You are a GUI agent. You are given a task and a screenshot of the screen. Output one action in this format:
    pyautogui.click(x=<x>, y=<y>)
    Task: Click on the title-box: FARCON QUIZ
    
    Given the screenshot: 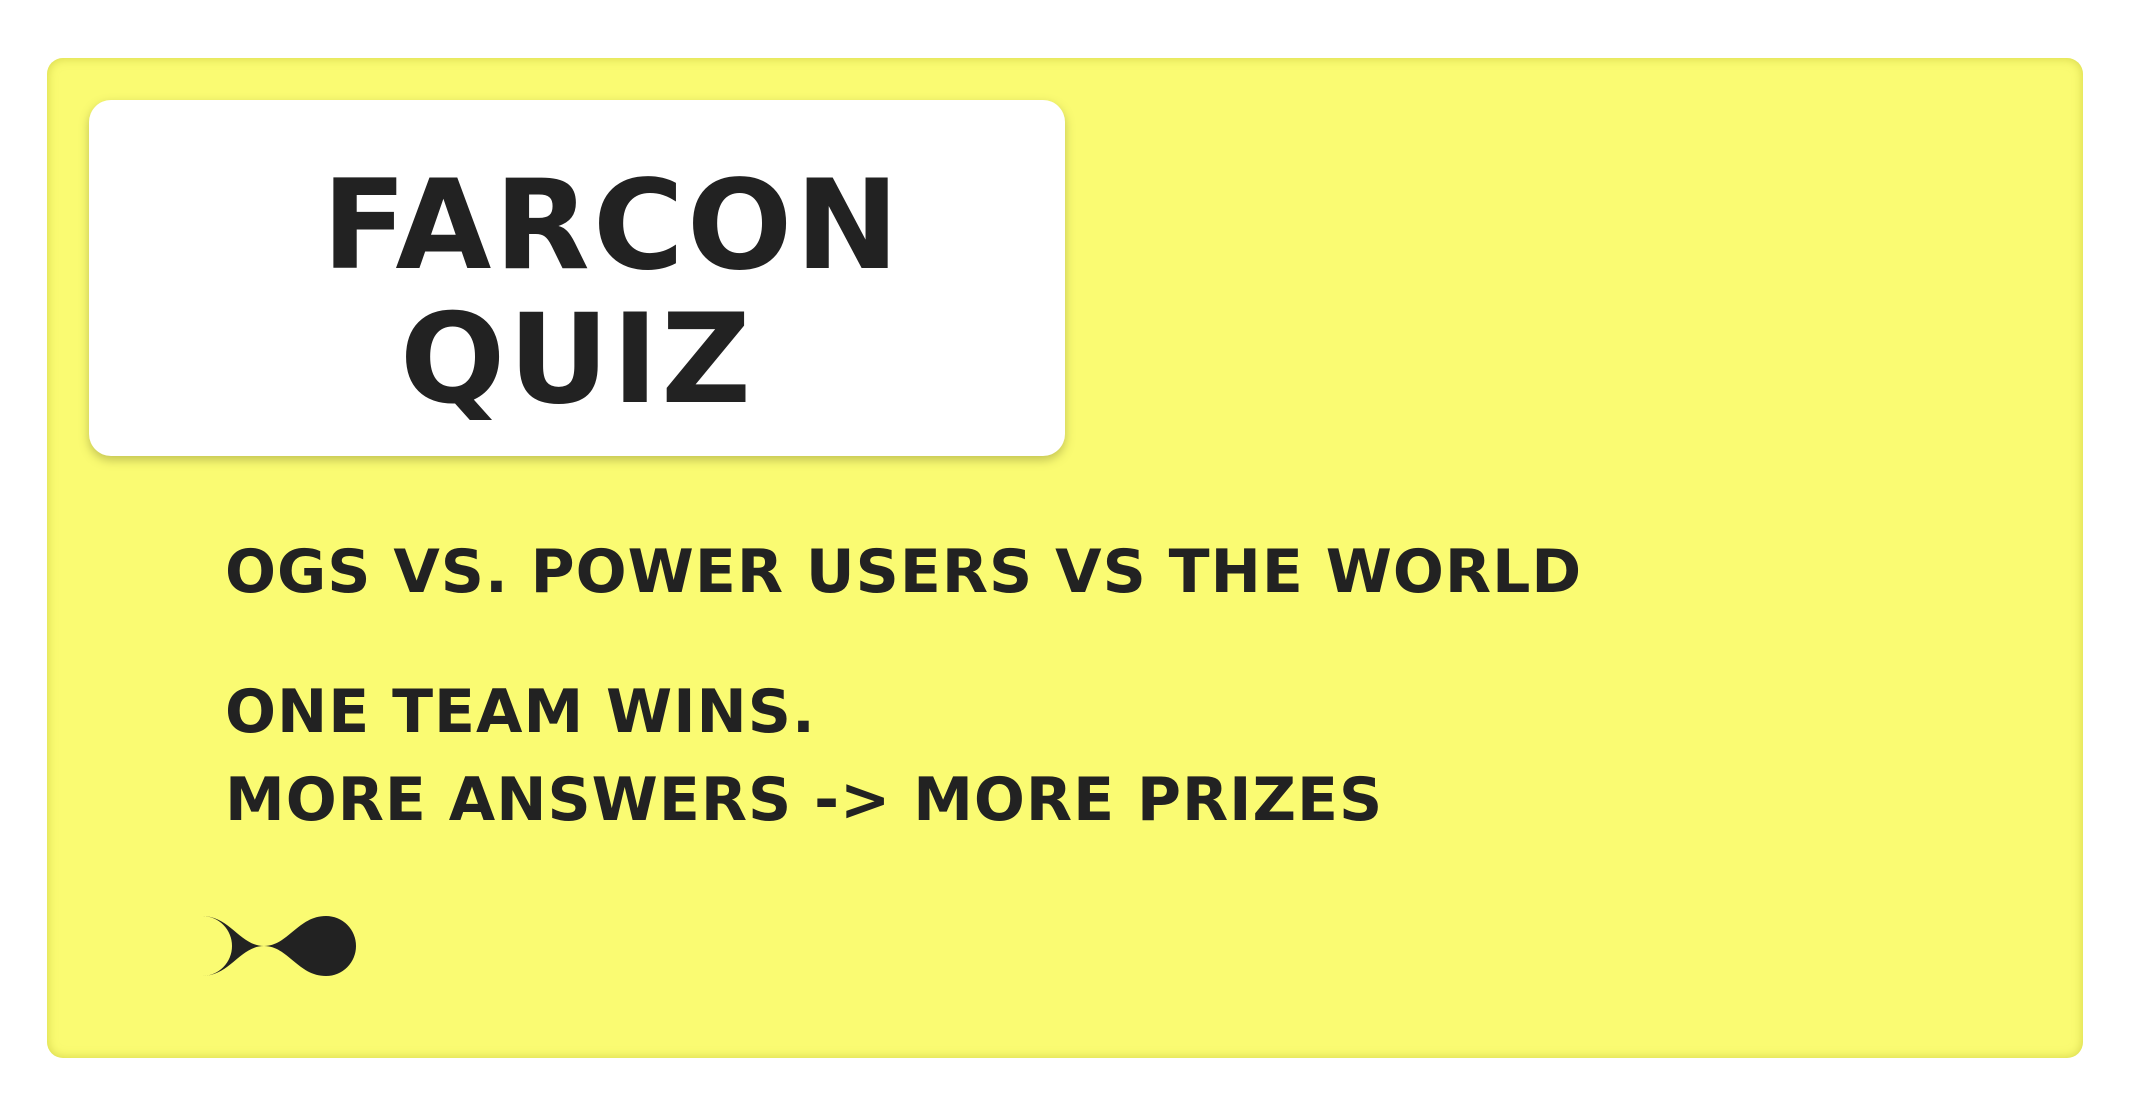 What is the action you would take?
    pyautogui.click(x=577, y=278)
    